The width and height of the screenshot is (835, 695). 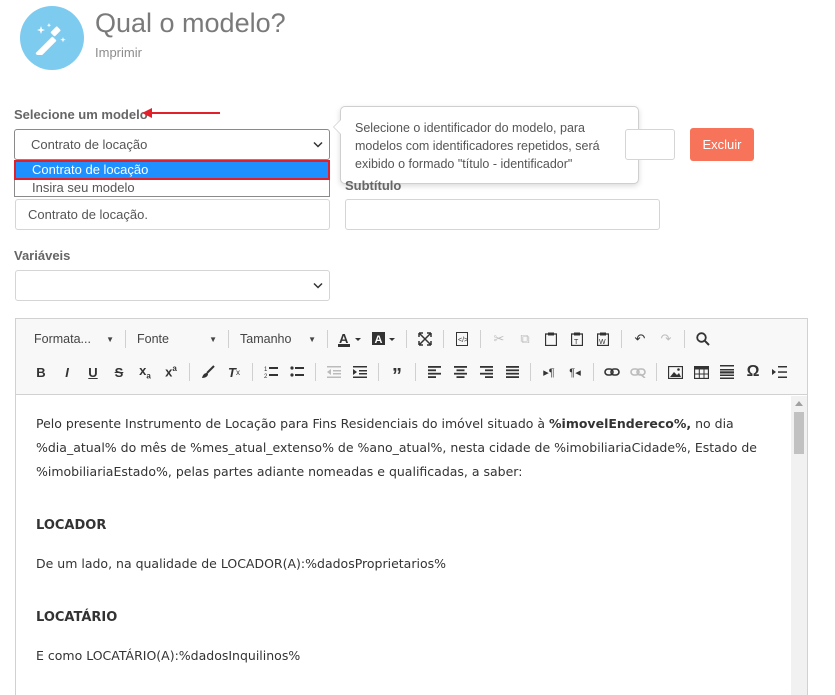 What do you see at coordinates (397, 373) in the screenshot?
I see `blockquote-icon: ”` at bounding box center [397, 373].